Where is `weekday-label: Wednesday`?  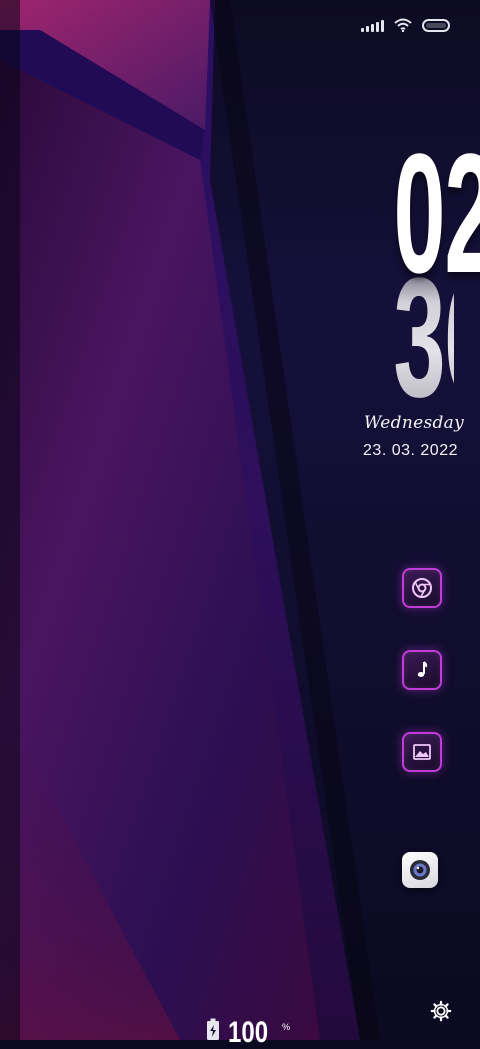
weekday-label: Wednesday is located at coordinates (413, 423).